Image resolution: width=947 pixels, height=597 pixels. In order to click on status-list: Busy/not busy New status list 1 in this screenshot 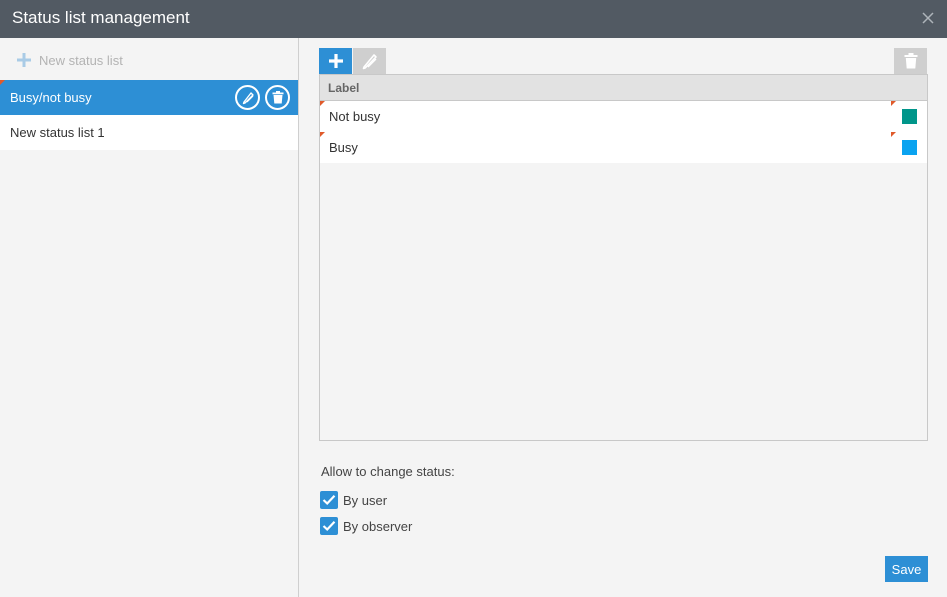, I will do `click(149, 115)`.